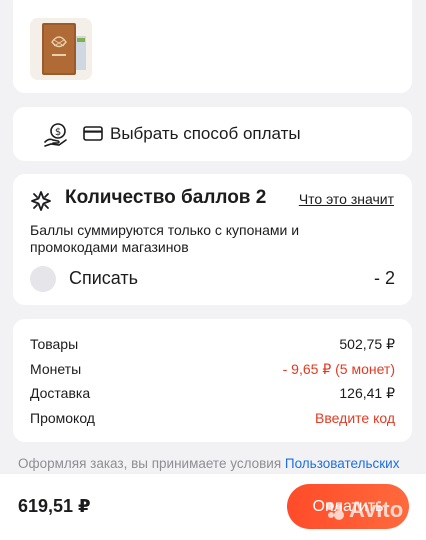  I want to click on summary-value: 126,41 ₽, so click(367, 392).